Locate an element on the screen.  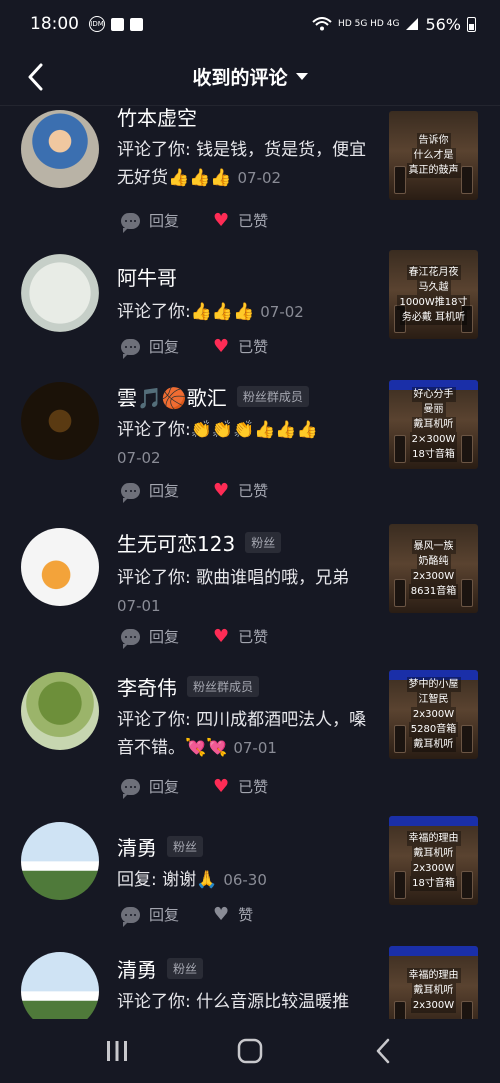
video-thumbnail: 梦中的小屋 江智民 2x300W 5280音箱 戴耳机听 is located at coordinates (433, 714).